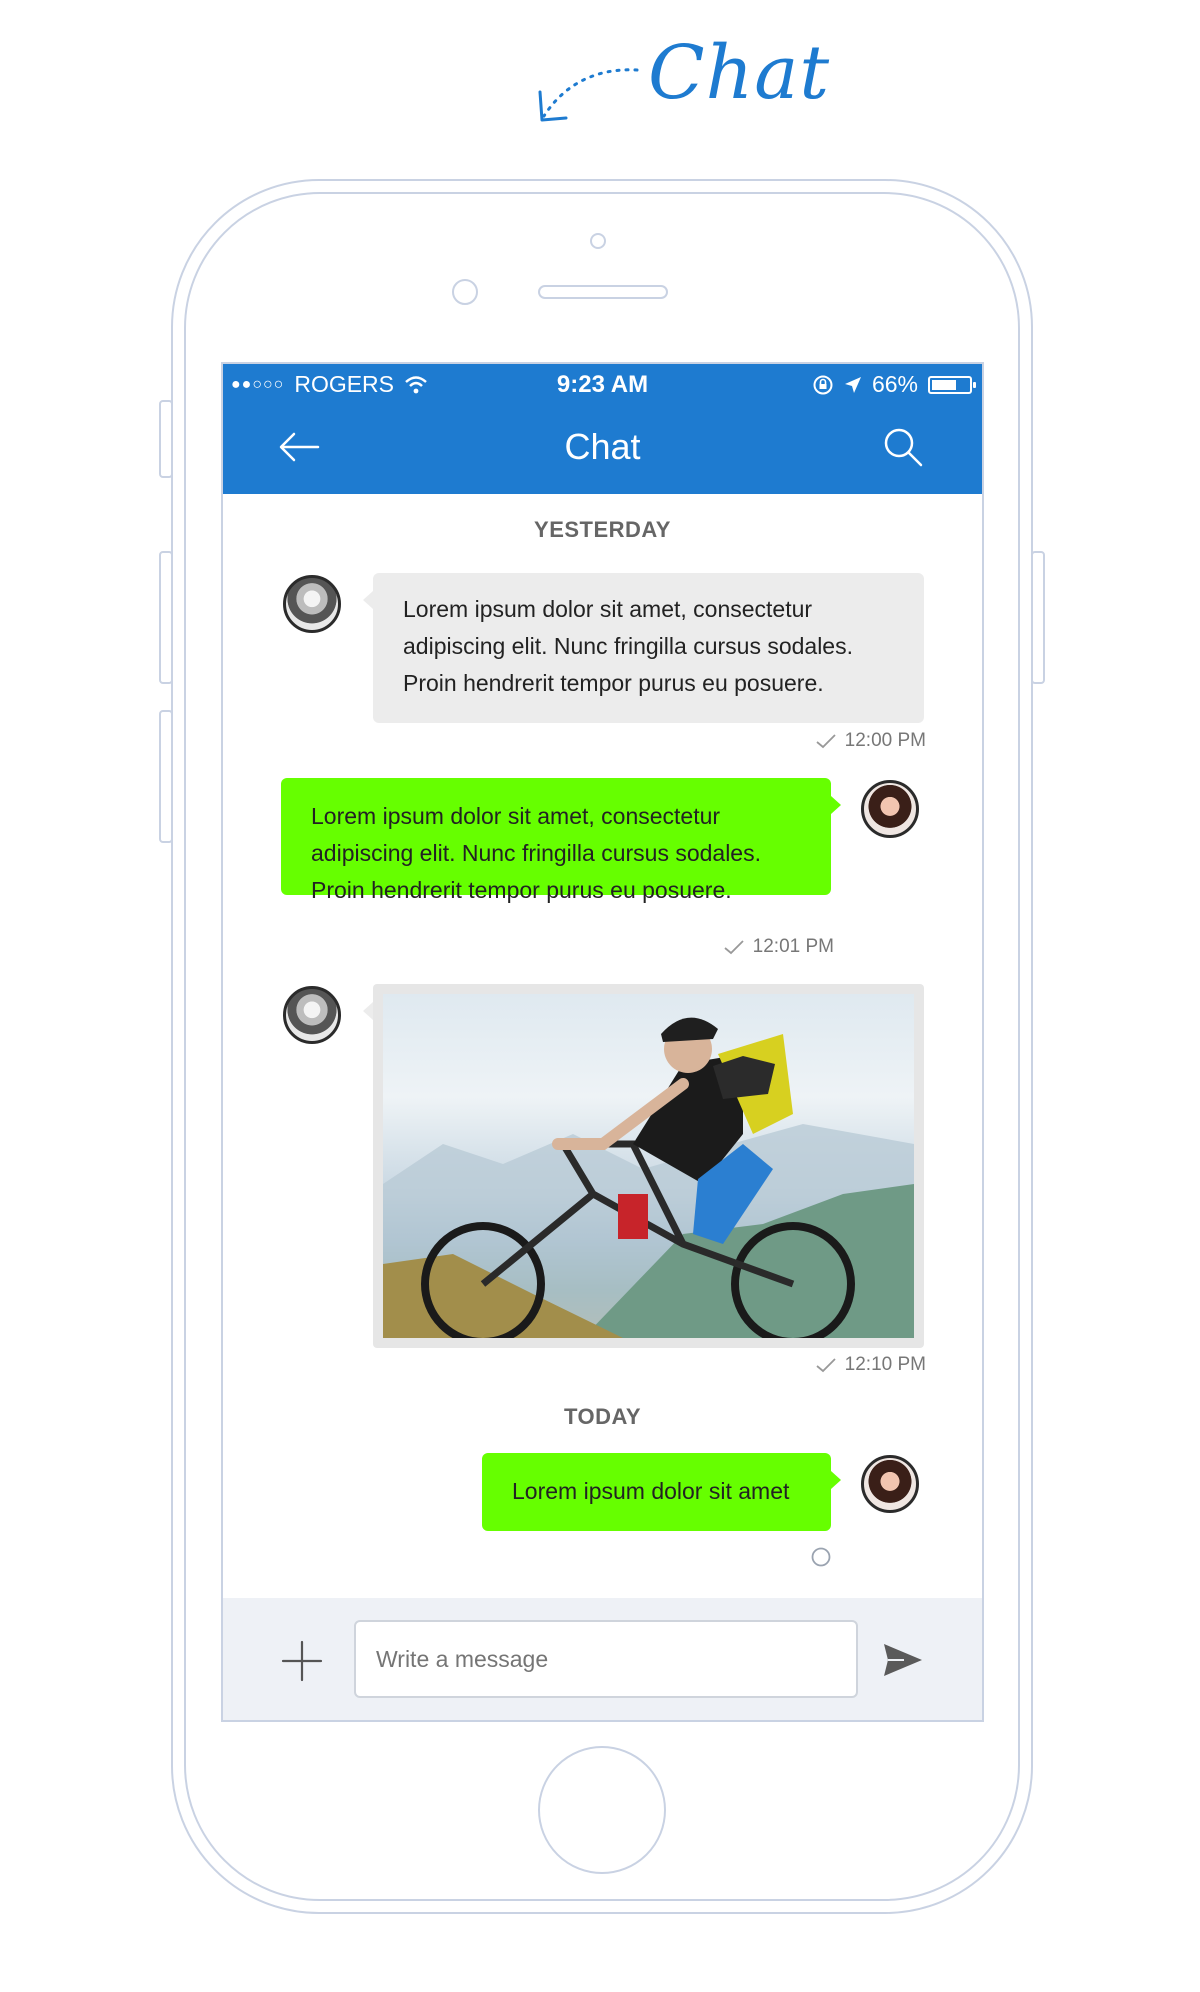  Describe the element at coordinates (823, 384) in the screenshot. I see `orientation-lock-icon` at that location.